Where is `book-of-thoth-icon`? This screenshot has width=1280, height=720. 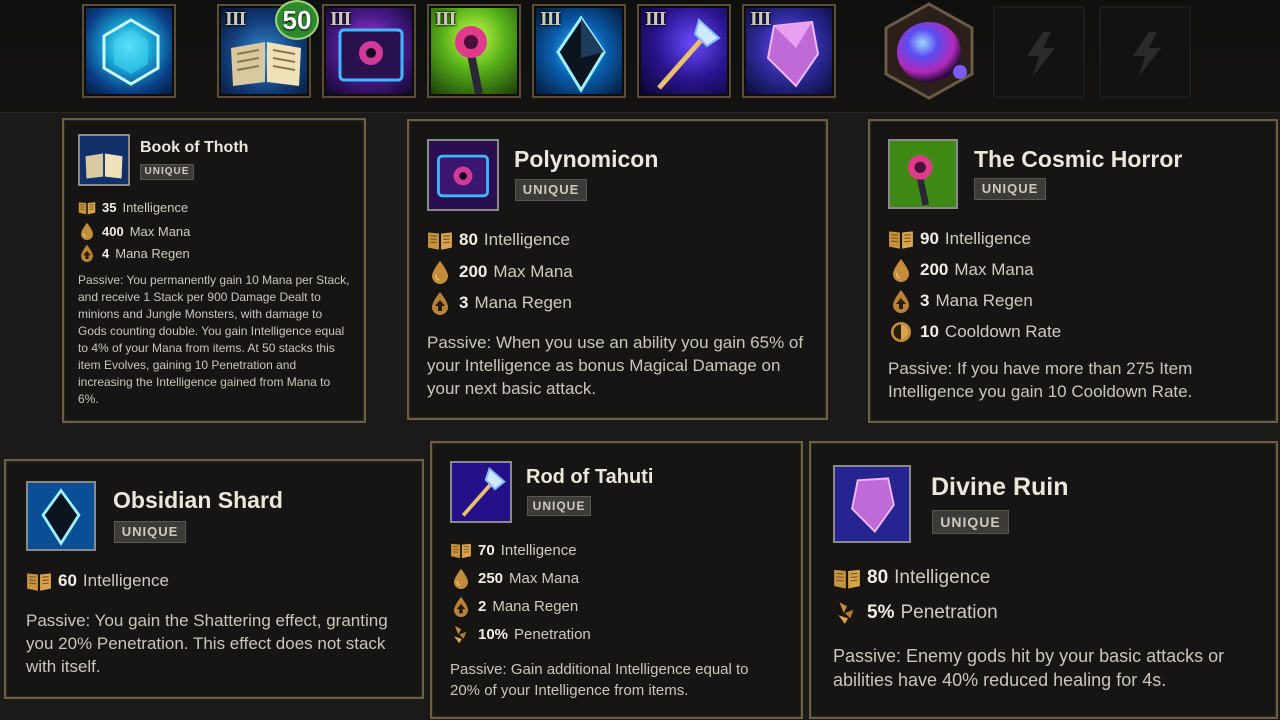
book-of-thoth-icon is located at coordinates (104, 160).